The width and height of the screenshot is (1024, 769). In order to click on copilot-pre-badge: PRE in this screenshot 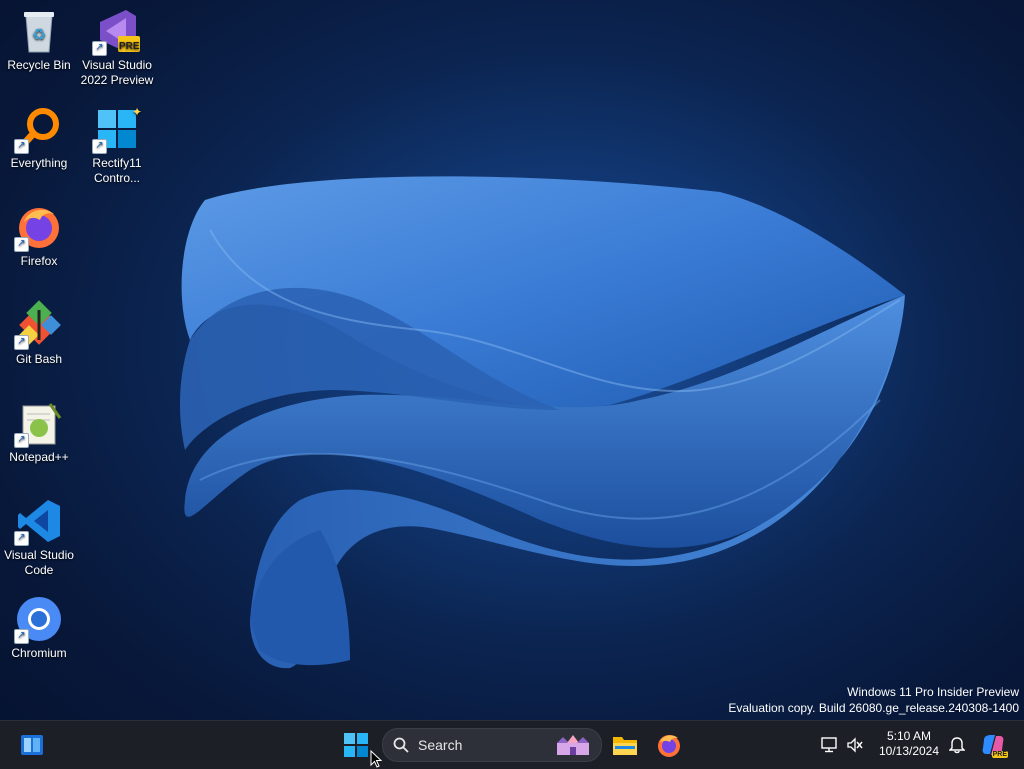, I will do `click(999, 754)`.